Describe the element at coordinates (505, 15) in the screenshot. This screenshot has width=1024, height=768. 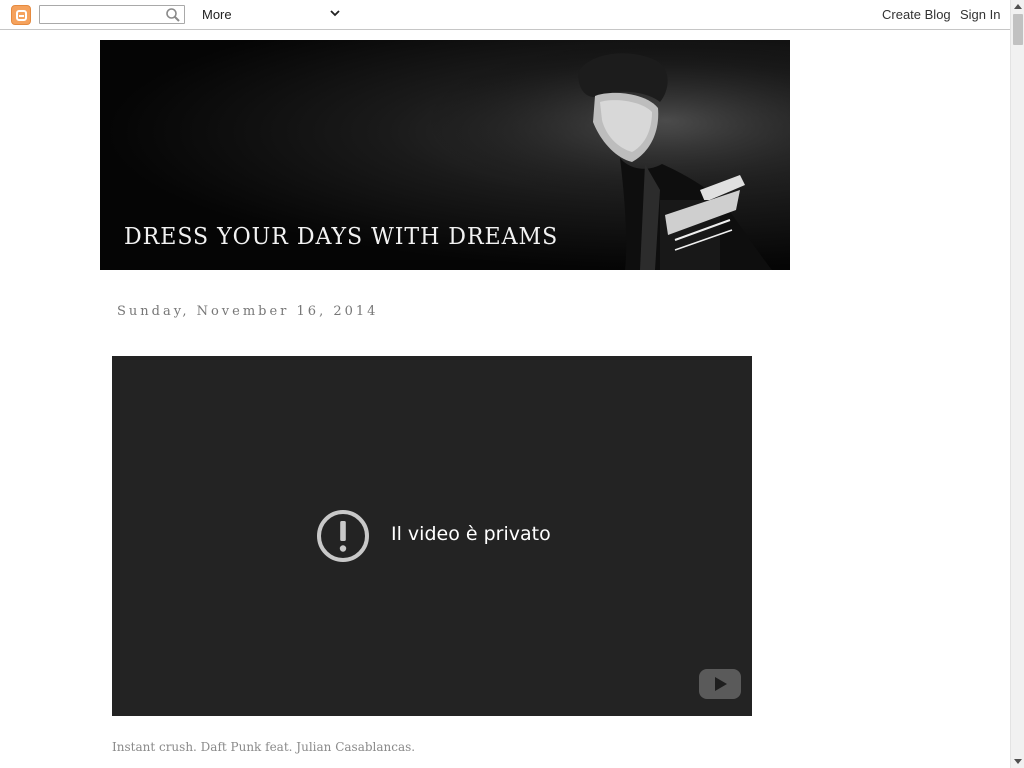
I see `blogger-navbar: More Create Blog Sign In` at that location.